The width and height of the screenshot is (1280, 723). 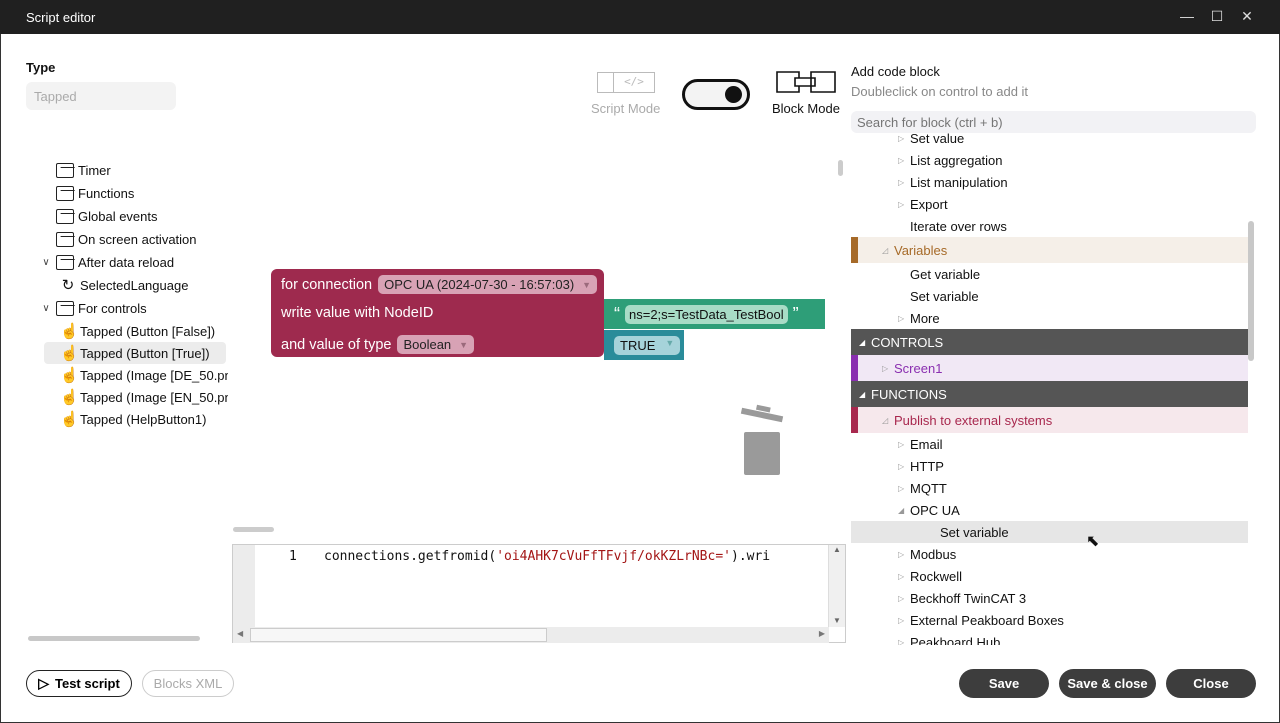 What do you see at coordinates (136, 375) in the screenshot?
I see `tree-item: ☝Tapped (Image [DE_50.png])` at bounding box center [136, 375].